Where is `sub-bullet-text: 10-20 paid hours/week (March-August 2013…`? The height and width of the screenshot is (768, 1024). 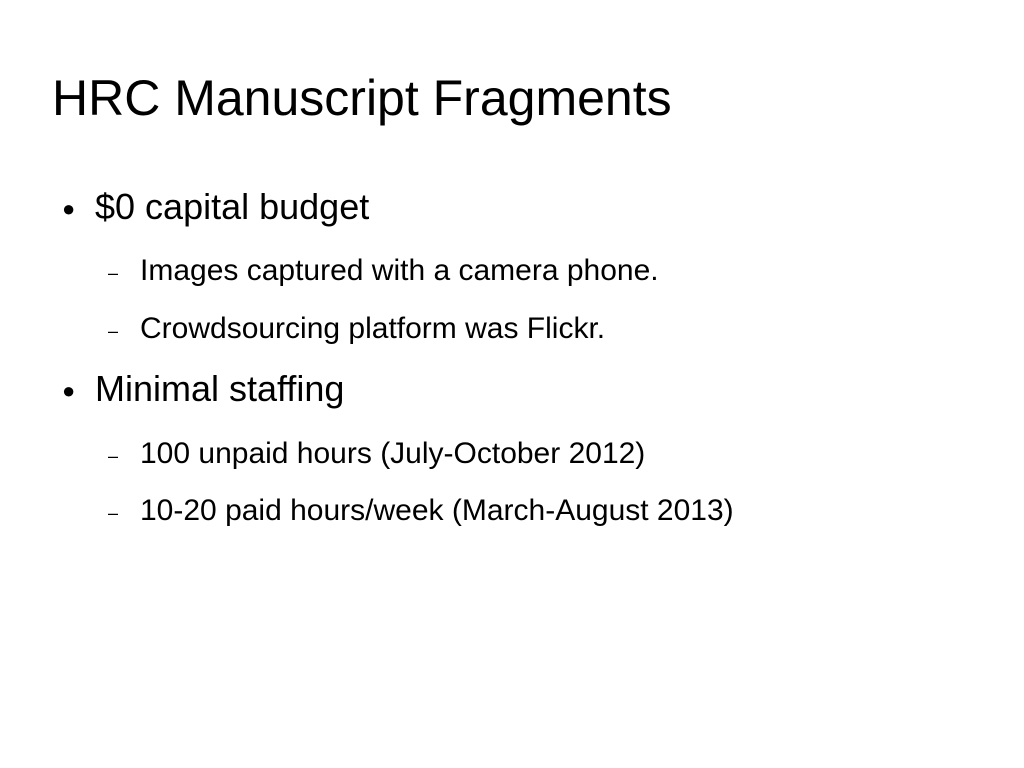 sub-bullet-text: 10-20 paid hours/week (March-August 2013… is located at coordinates (437, 510).